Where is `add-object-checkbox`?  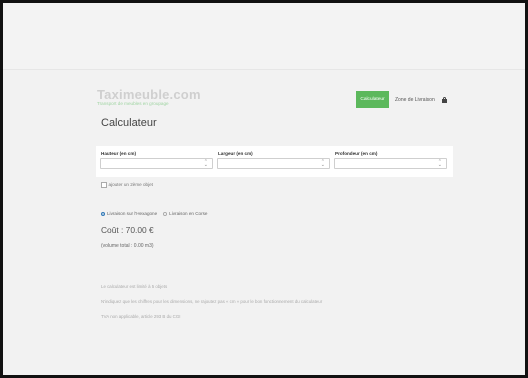
add-object-checkbox is located at coordinates (104, 185).